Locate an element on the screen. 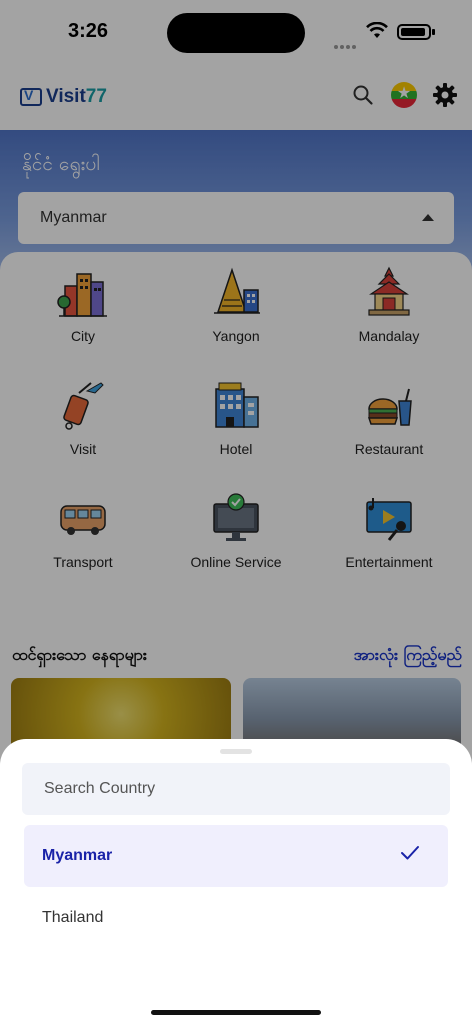  search-country-field is located at coordinates (236, 789).